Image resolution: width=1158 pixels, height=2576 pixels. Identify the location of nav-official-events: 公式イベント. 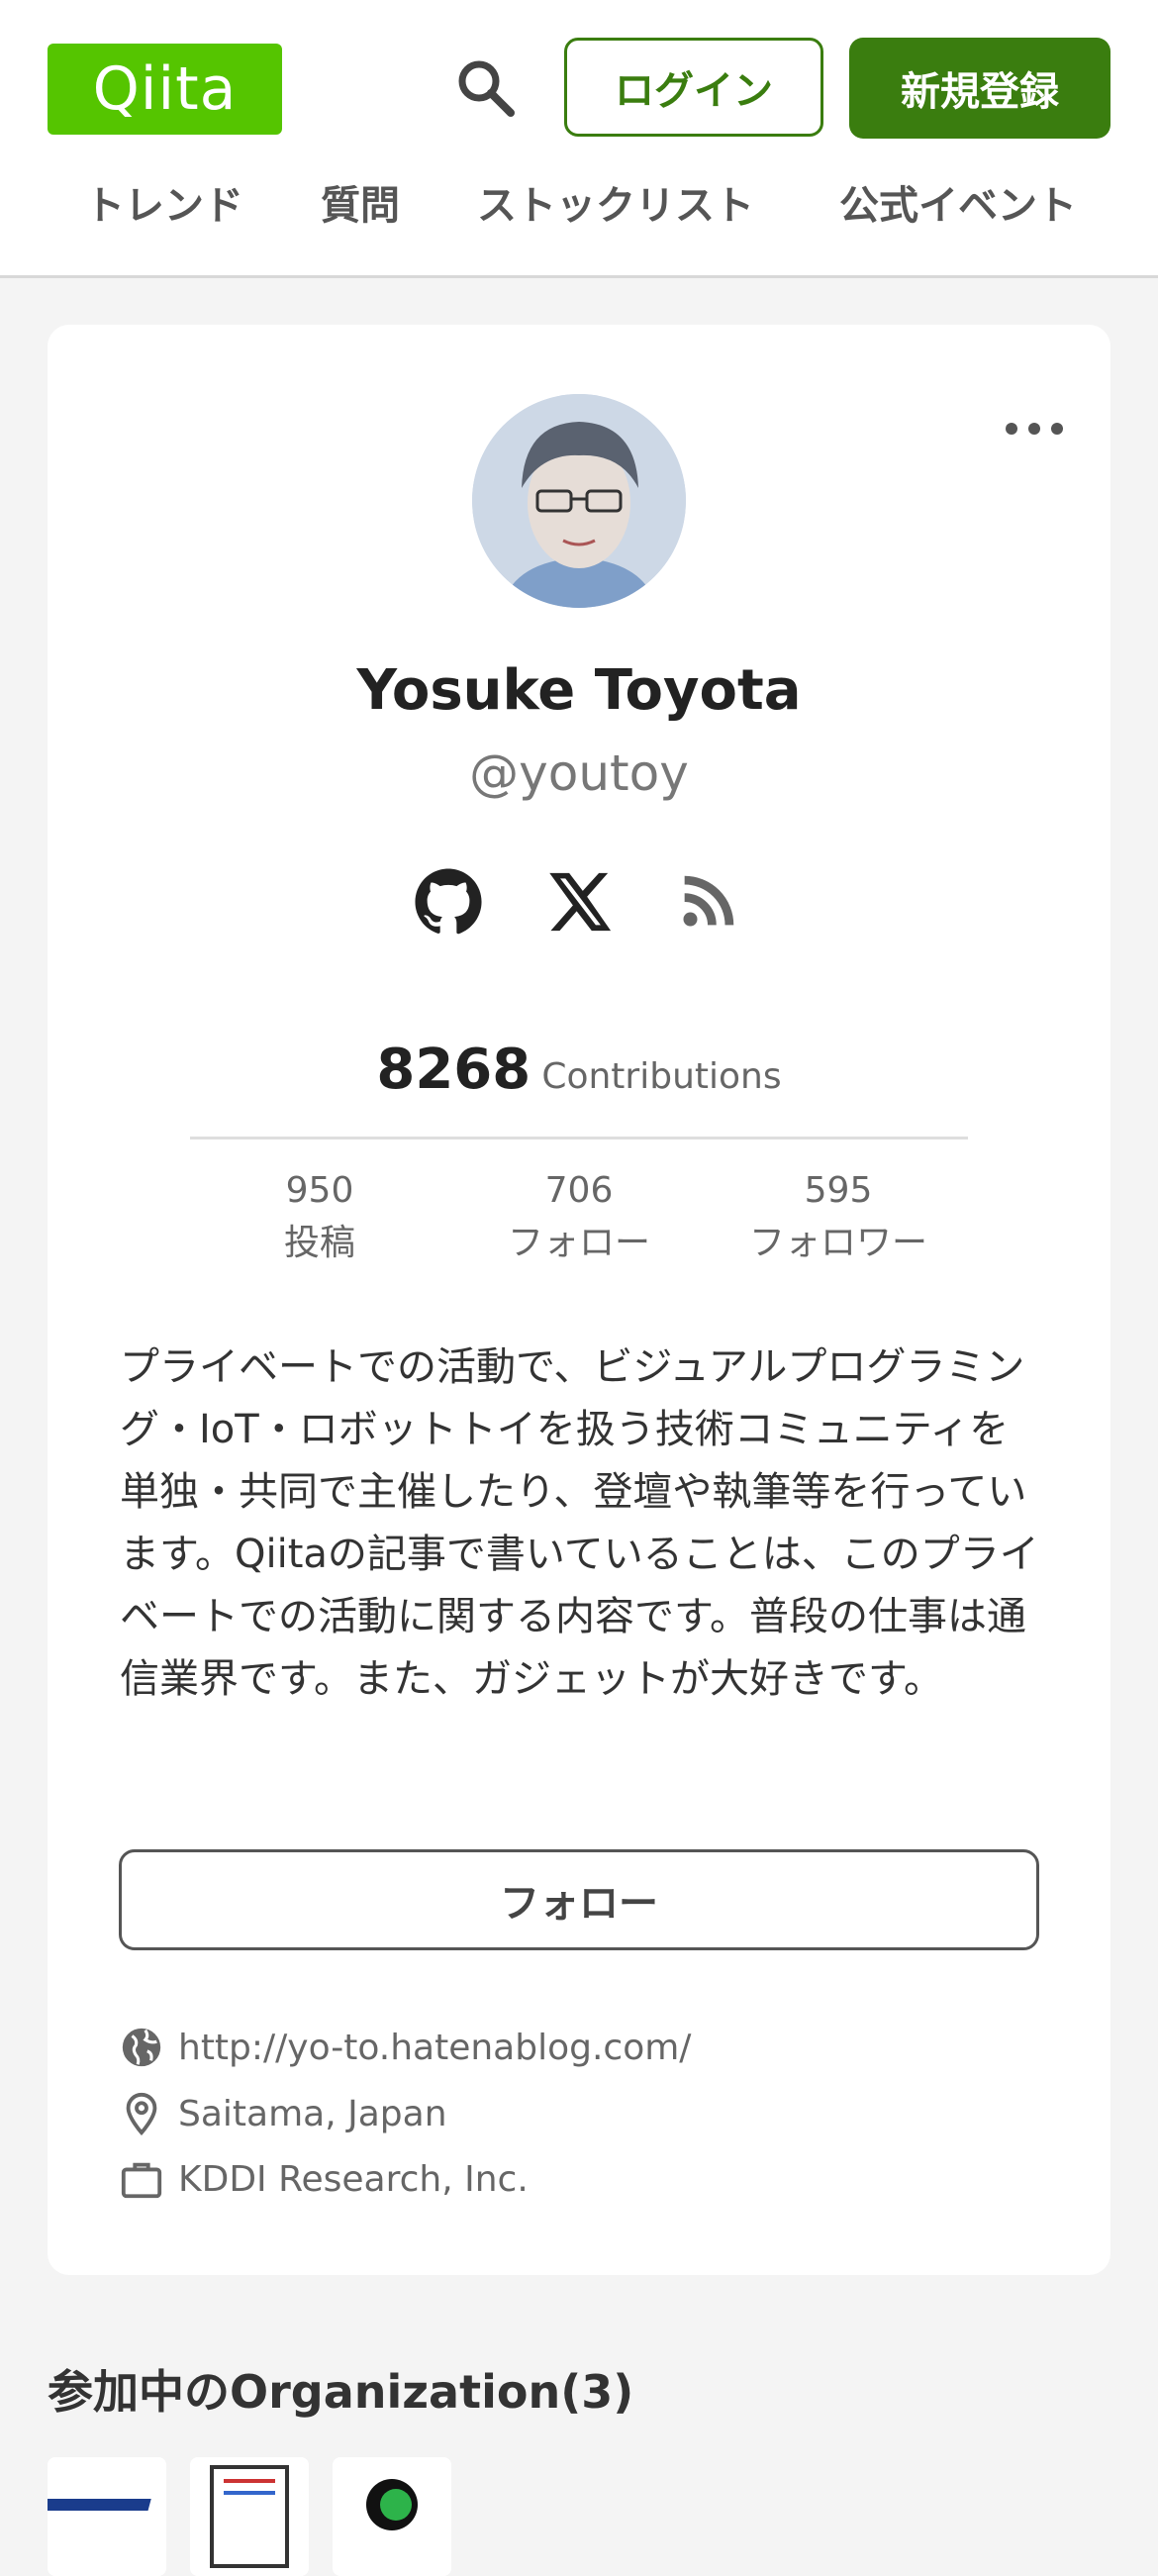
(958, 202).